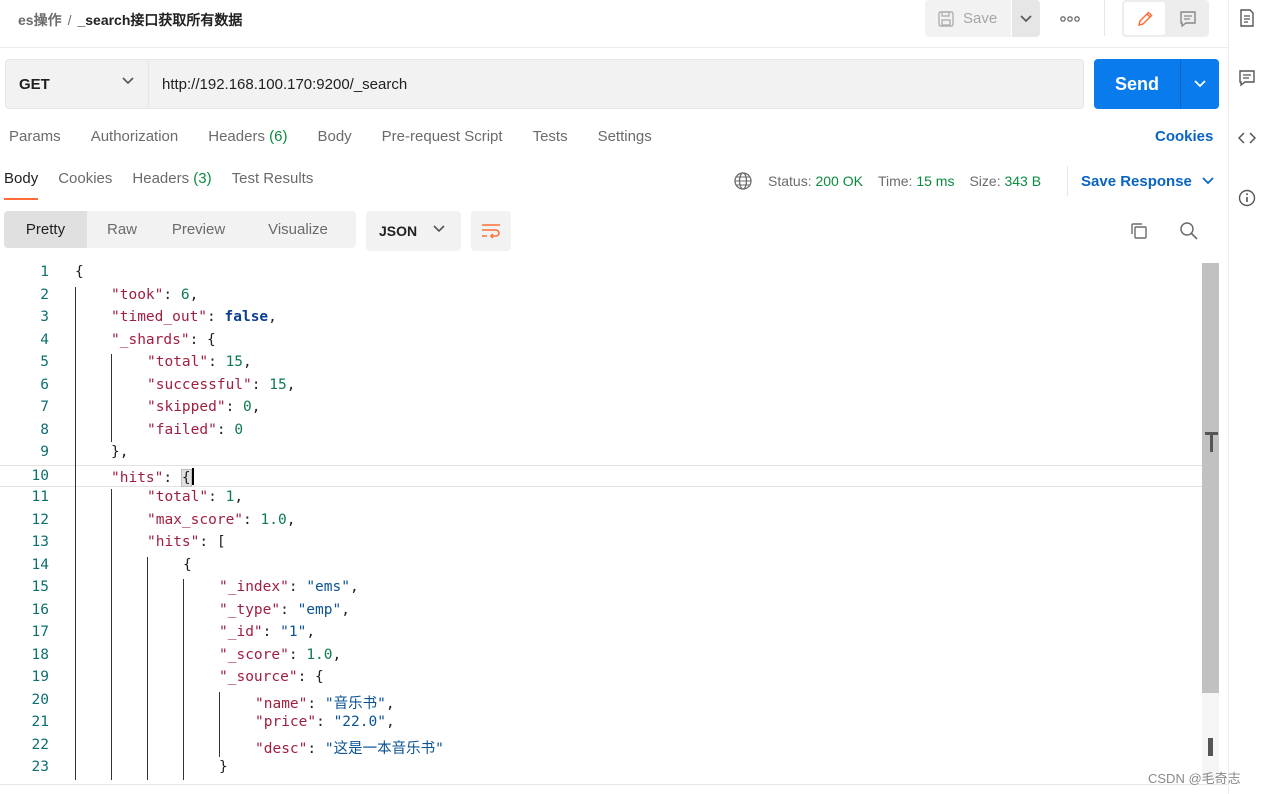 The height and width of the screenshot is (794, 1264). What do you see at coordinates (1247, 138) in the screenshot?
I see `code-icon` at bounding box center [1247, 138].